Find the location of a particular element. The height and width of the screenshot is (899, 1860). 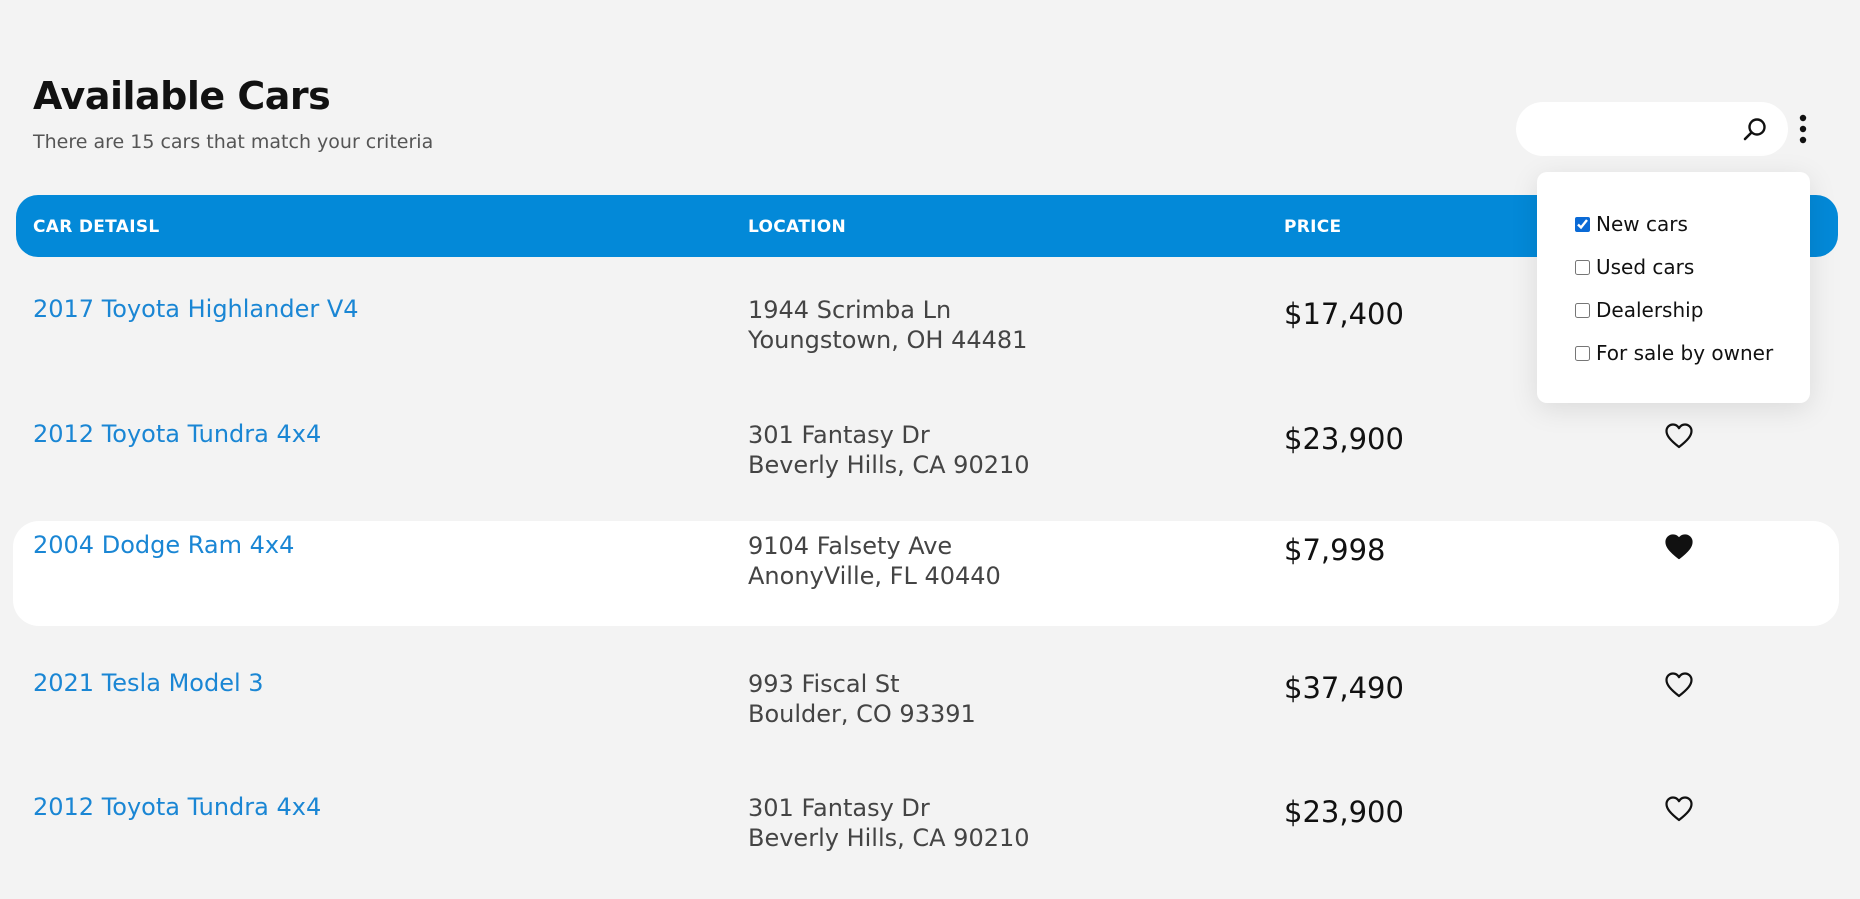

car-price: $17,400 is located at coordinates (1344, 314).